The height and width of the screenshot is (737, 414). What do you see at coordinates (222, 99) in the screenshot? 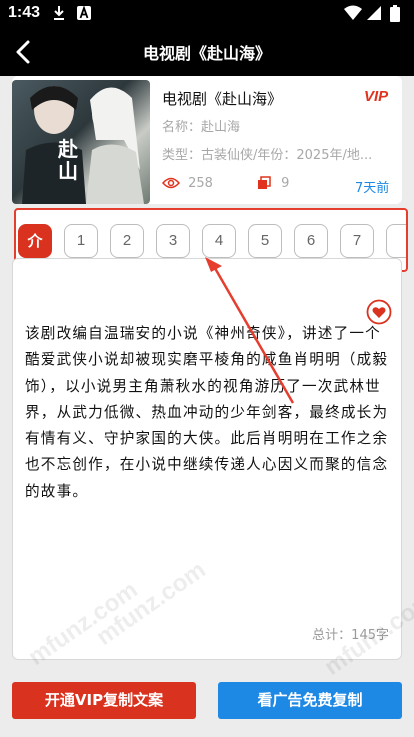
I see `drama-title: 电视剧《赴山海》` at bounding box center [222, 99].